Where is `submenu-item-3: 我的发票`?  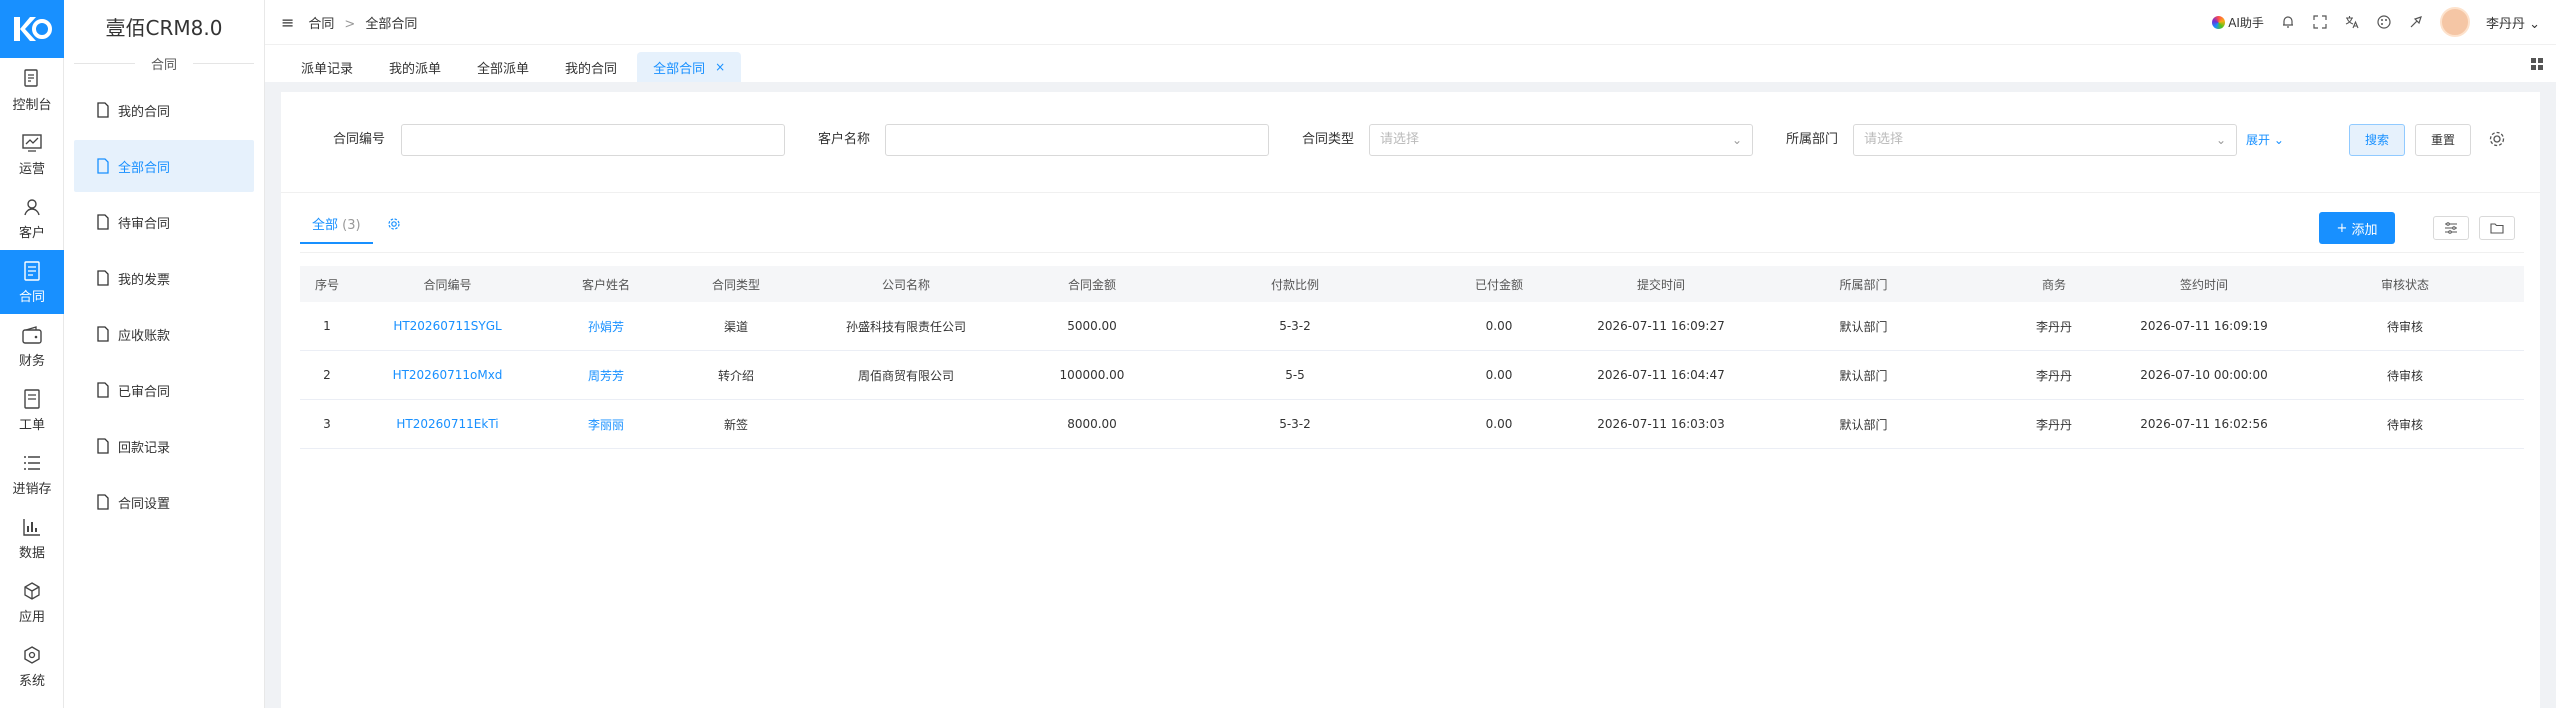 submenu-item-3: 我的发票 is located at coordinates (164, 278).